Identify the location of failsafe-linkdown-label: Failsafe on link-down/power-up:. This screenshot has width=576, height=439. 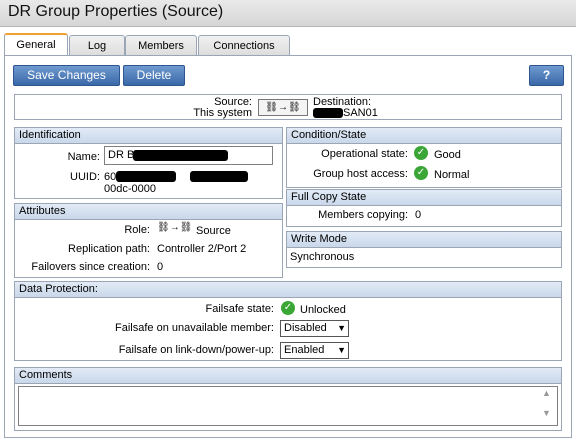
(196, 350).